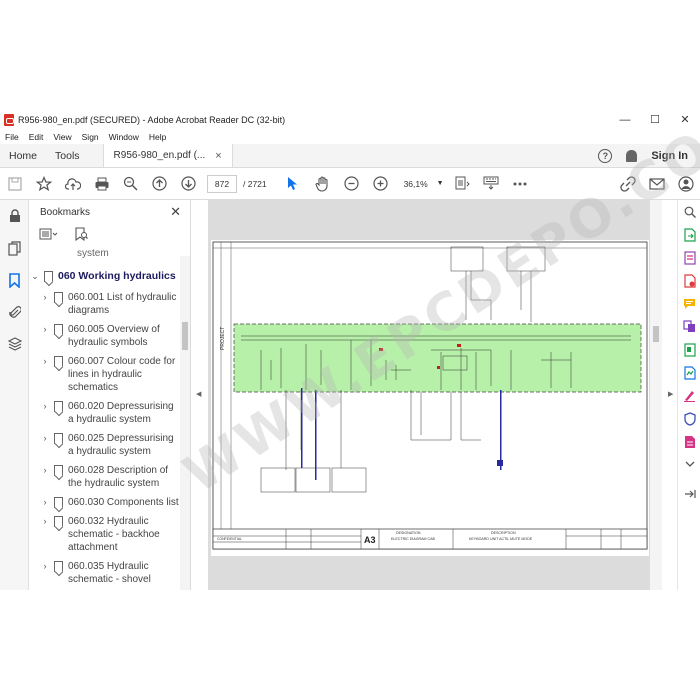  I want to click on close-window-button: ✕, so click(685, 119).